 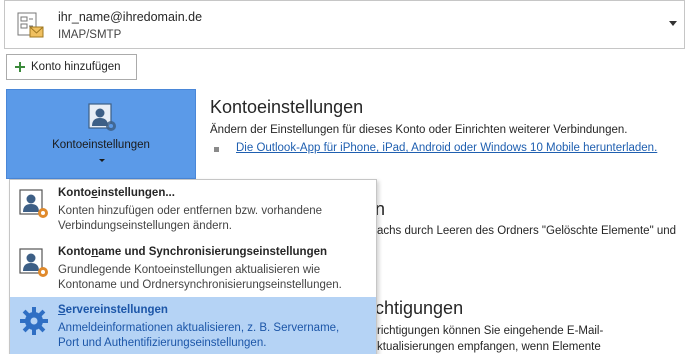 I want to click on mail-account-icon, so click(x=30, y=25).